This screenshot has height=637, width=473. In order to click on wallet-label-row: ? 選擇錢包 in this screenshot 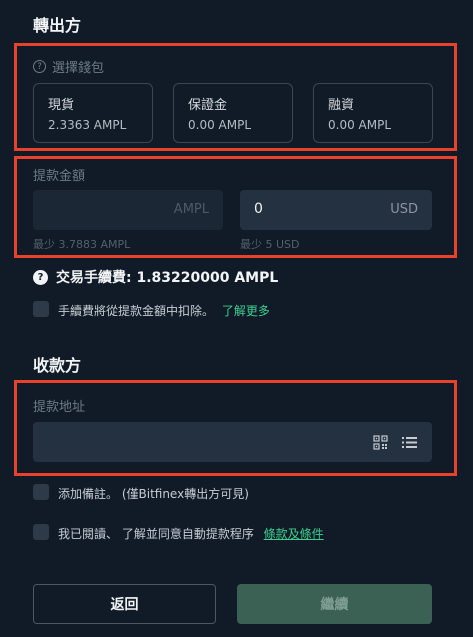, I will do `click(68, 66)`.